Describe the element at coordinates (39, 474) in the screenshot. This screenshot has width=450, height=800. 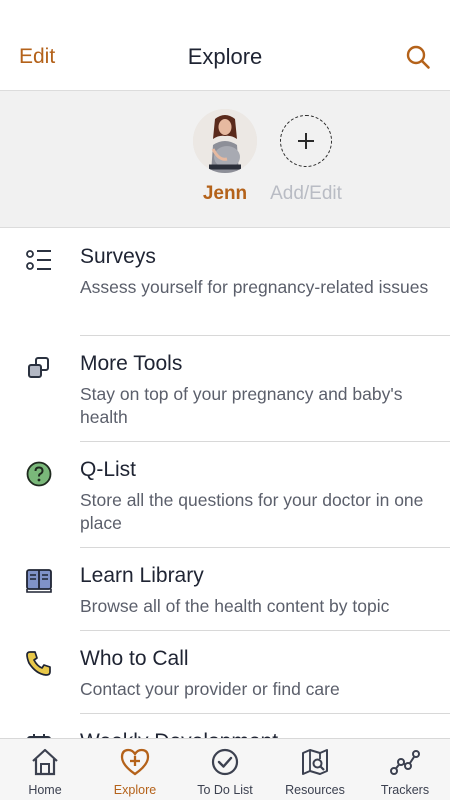
I see `question-icon` at that location.